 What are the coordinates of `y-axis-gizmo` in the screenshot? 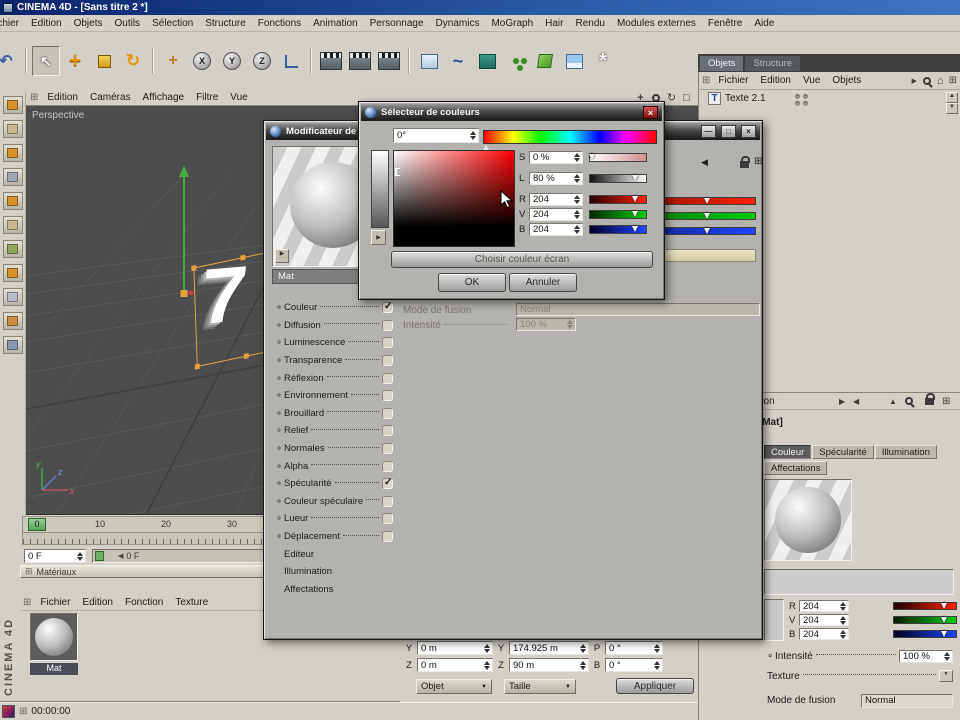 It's located at (186, 234).